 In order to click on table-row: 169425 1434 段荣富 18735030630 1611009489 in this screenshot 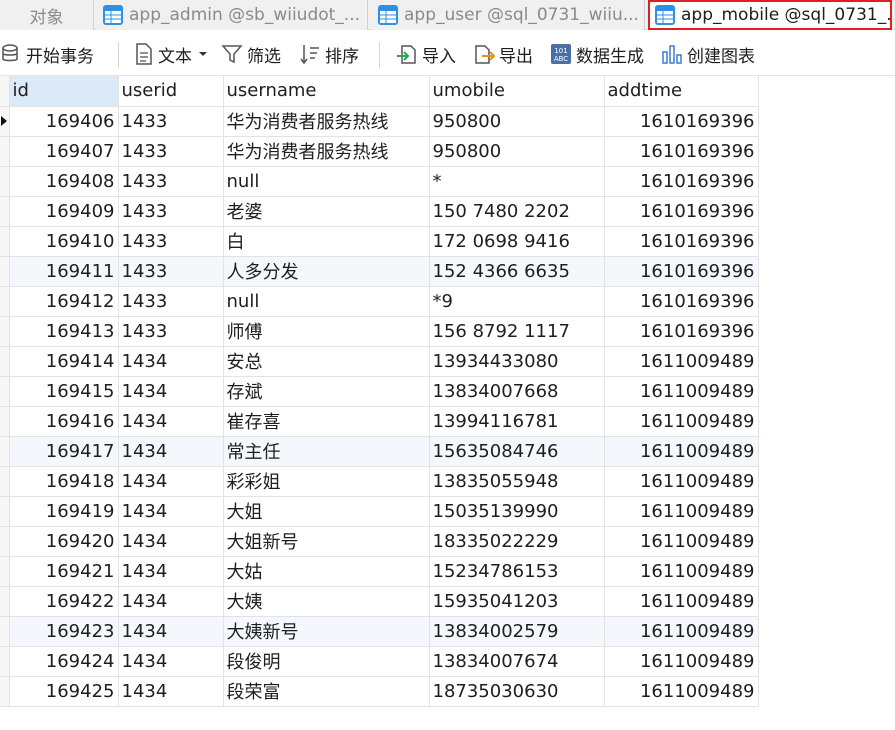, I will do `click(379, 691)`.